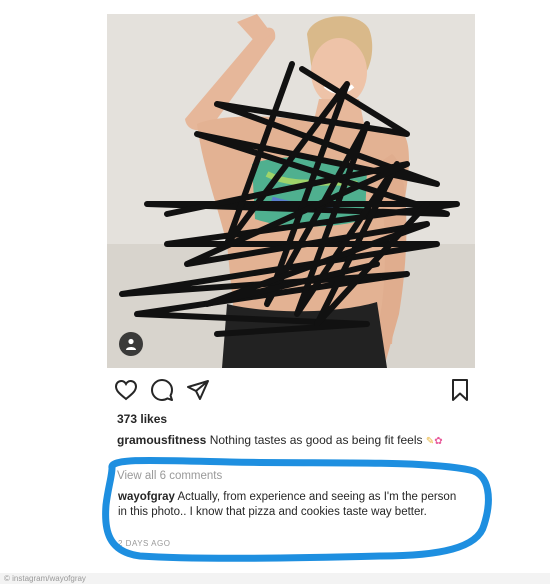  Describe the element at coordinates (162, 390) in the screenshot. I see `comment-icon` at that location.